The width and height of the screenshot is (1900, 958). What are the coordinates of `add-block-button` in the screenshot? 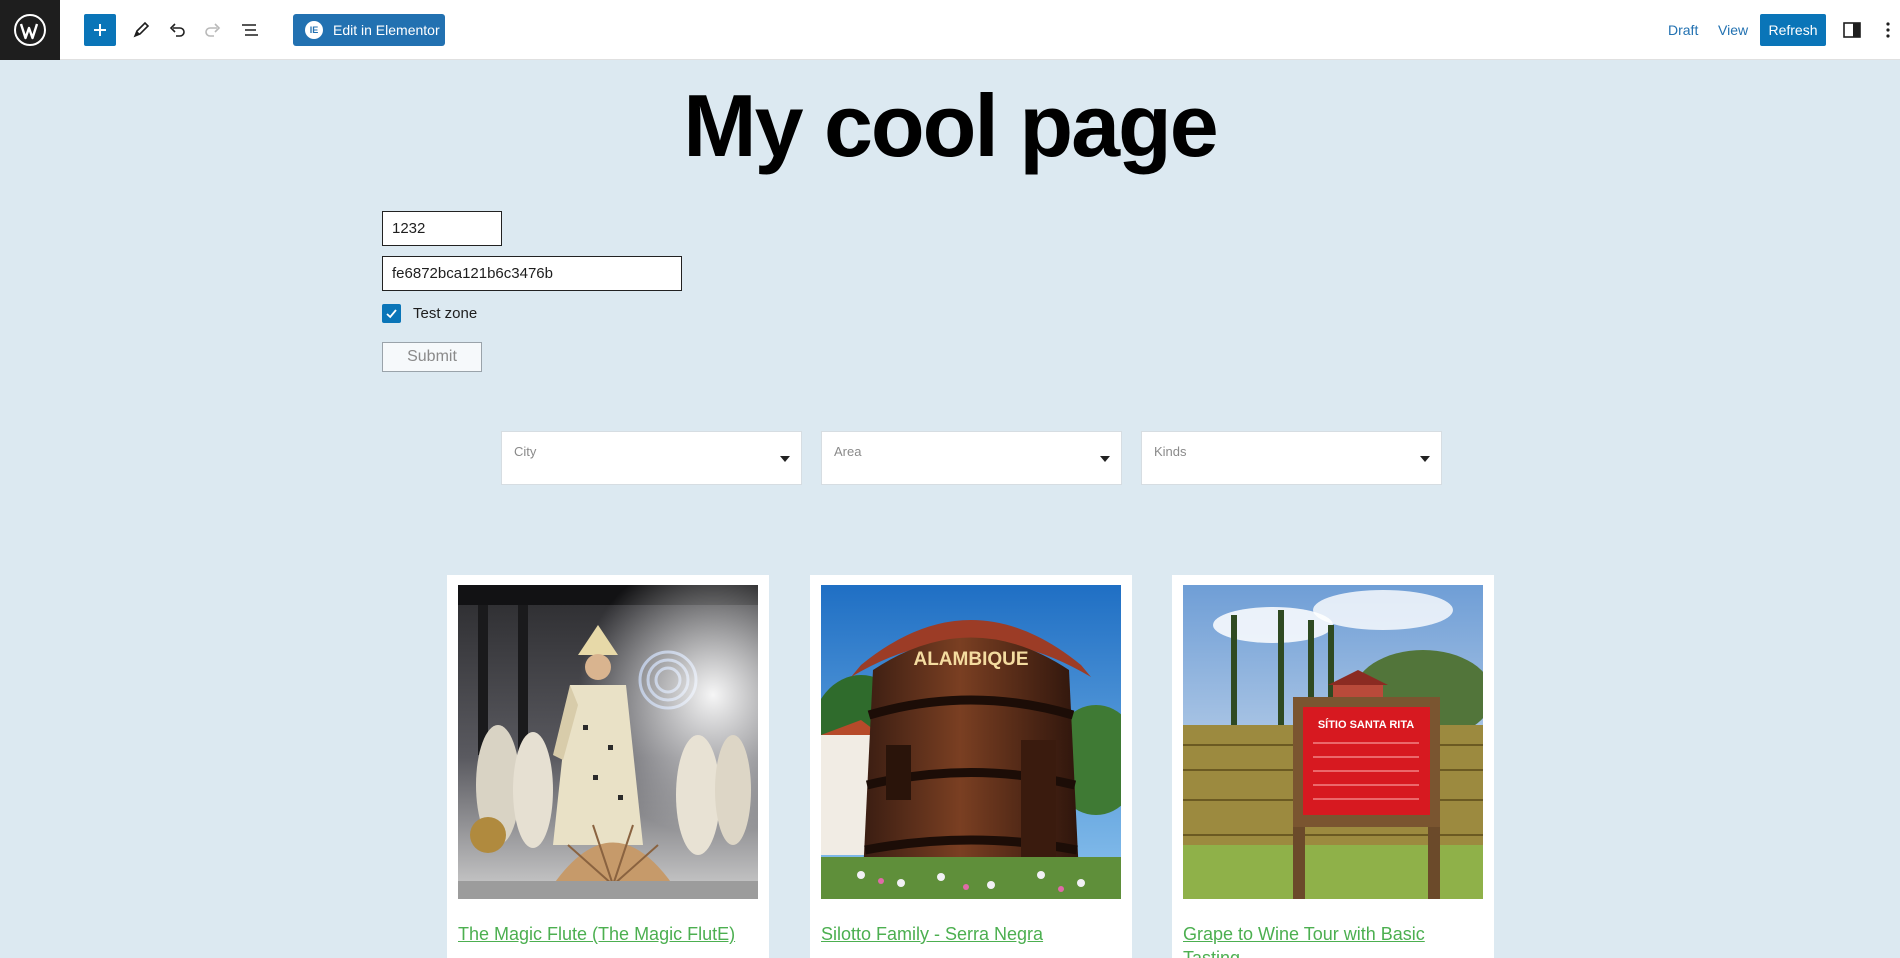 It's located at (100, 30).